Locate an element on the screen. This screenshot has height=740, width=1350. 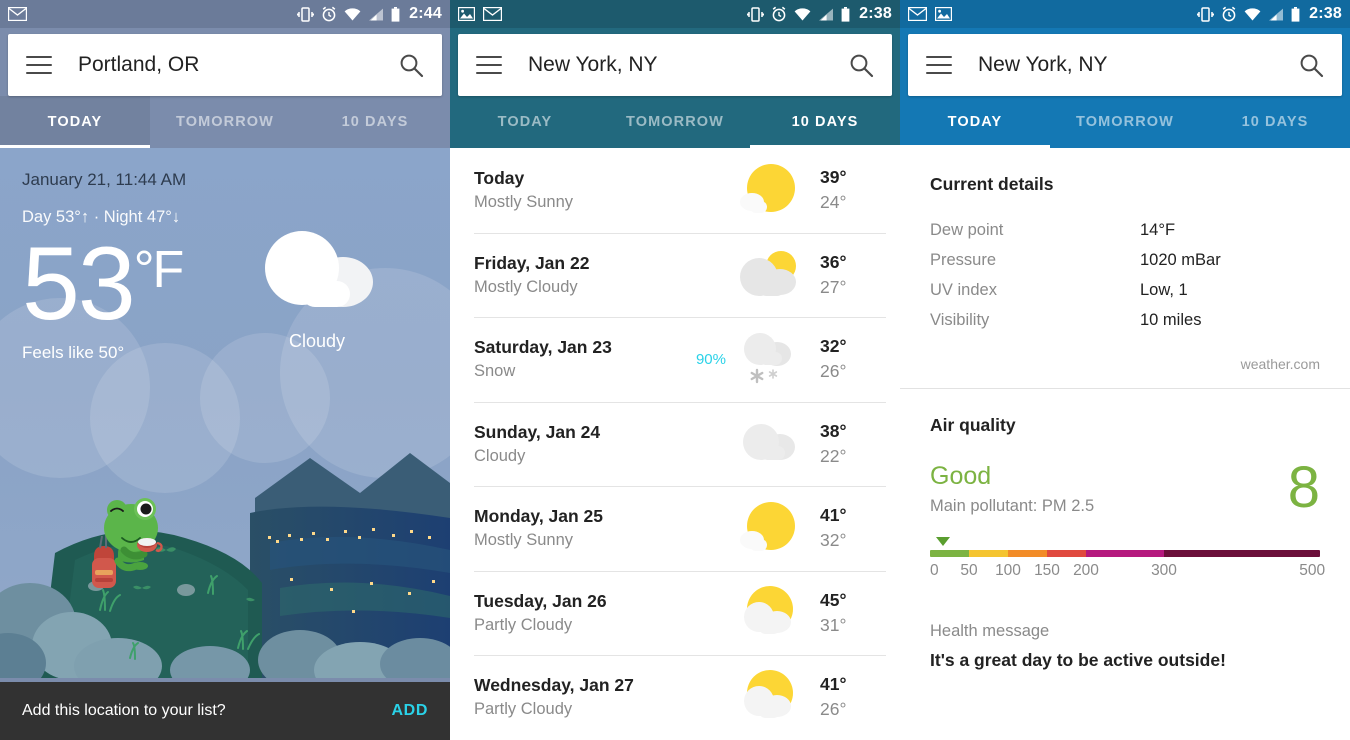
table-row: Sunday, Jan 24 Cloudy 38° 22° is located at coordinates (675, 444).